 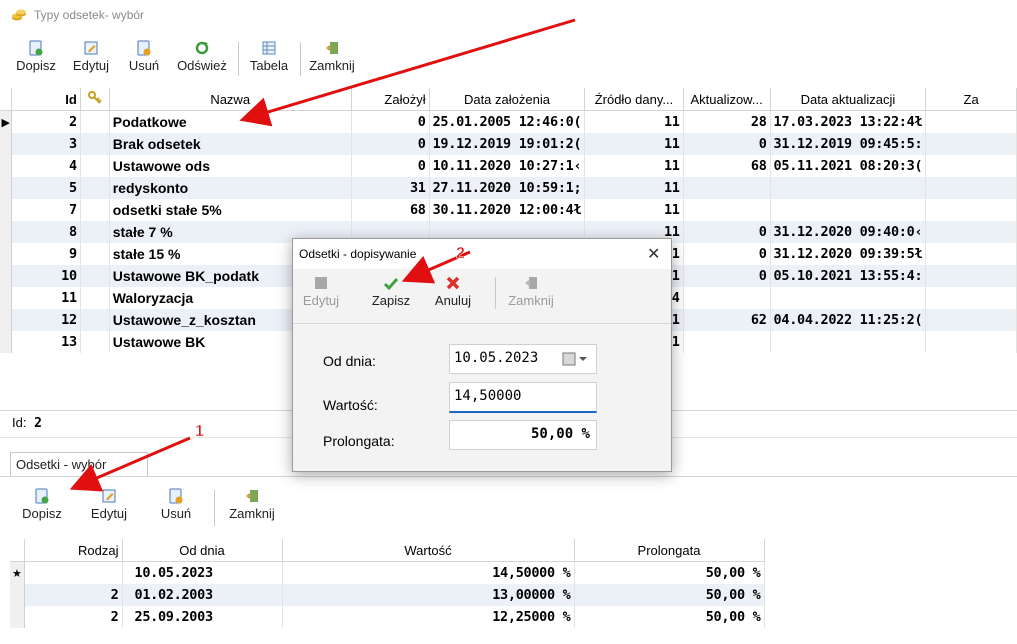 I want to click on cell-data_akt: 05.11.2021 08:20:3(, so click(x=848, y=166).